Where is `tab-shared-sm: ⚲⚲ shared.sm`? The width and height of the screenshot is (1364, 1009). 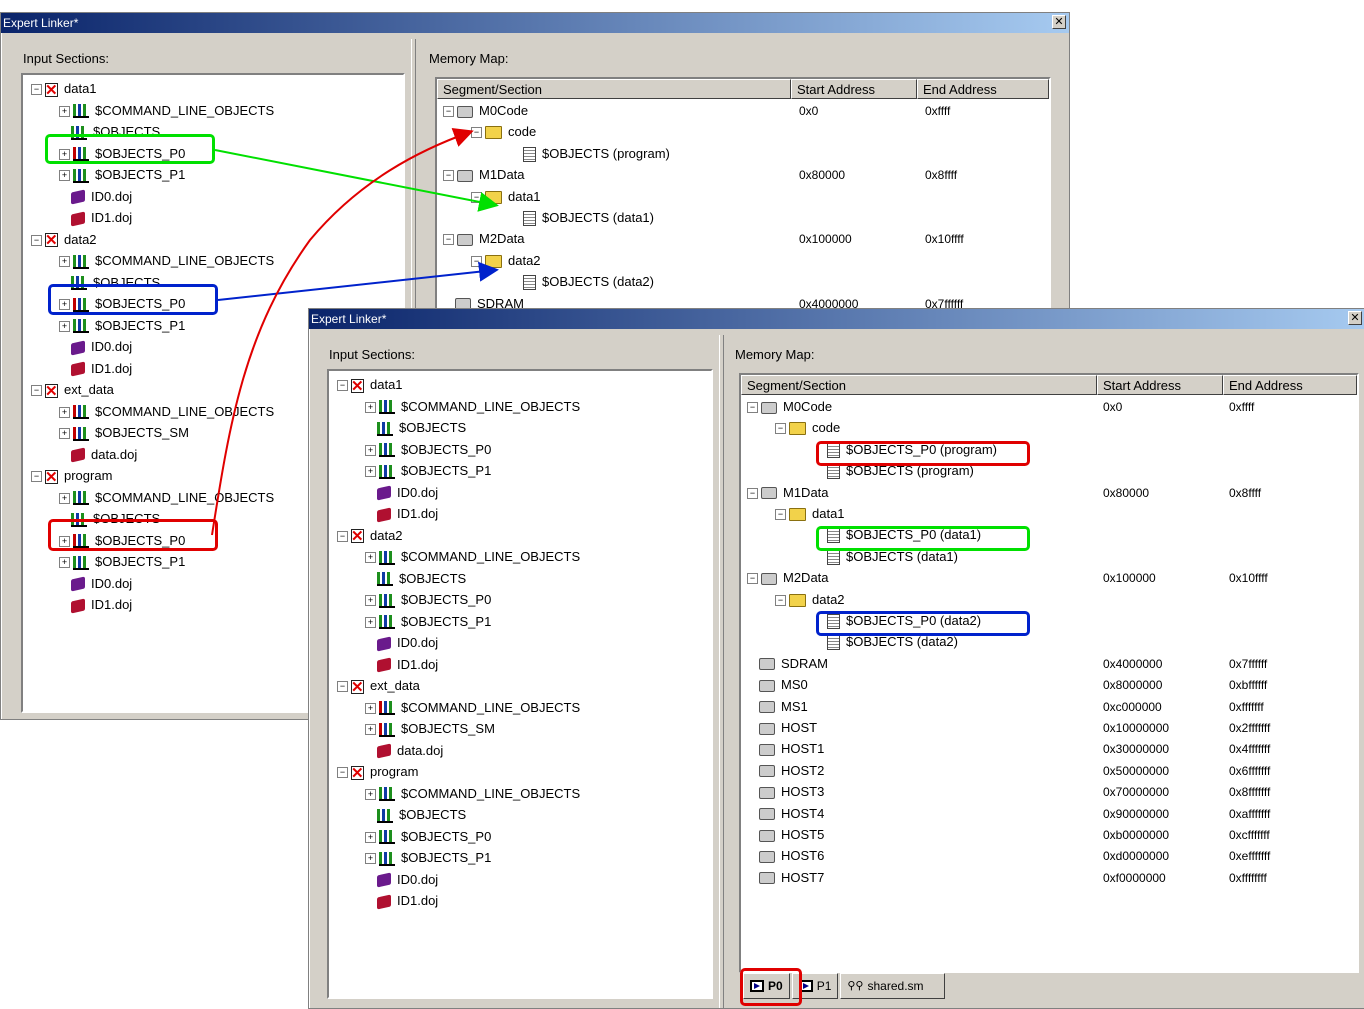 tab-shared-sm: ⚲⚲ shared.sm is located at coordinates (892, 986).